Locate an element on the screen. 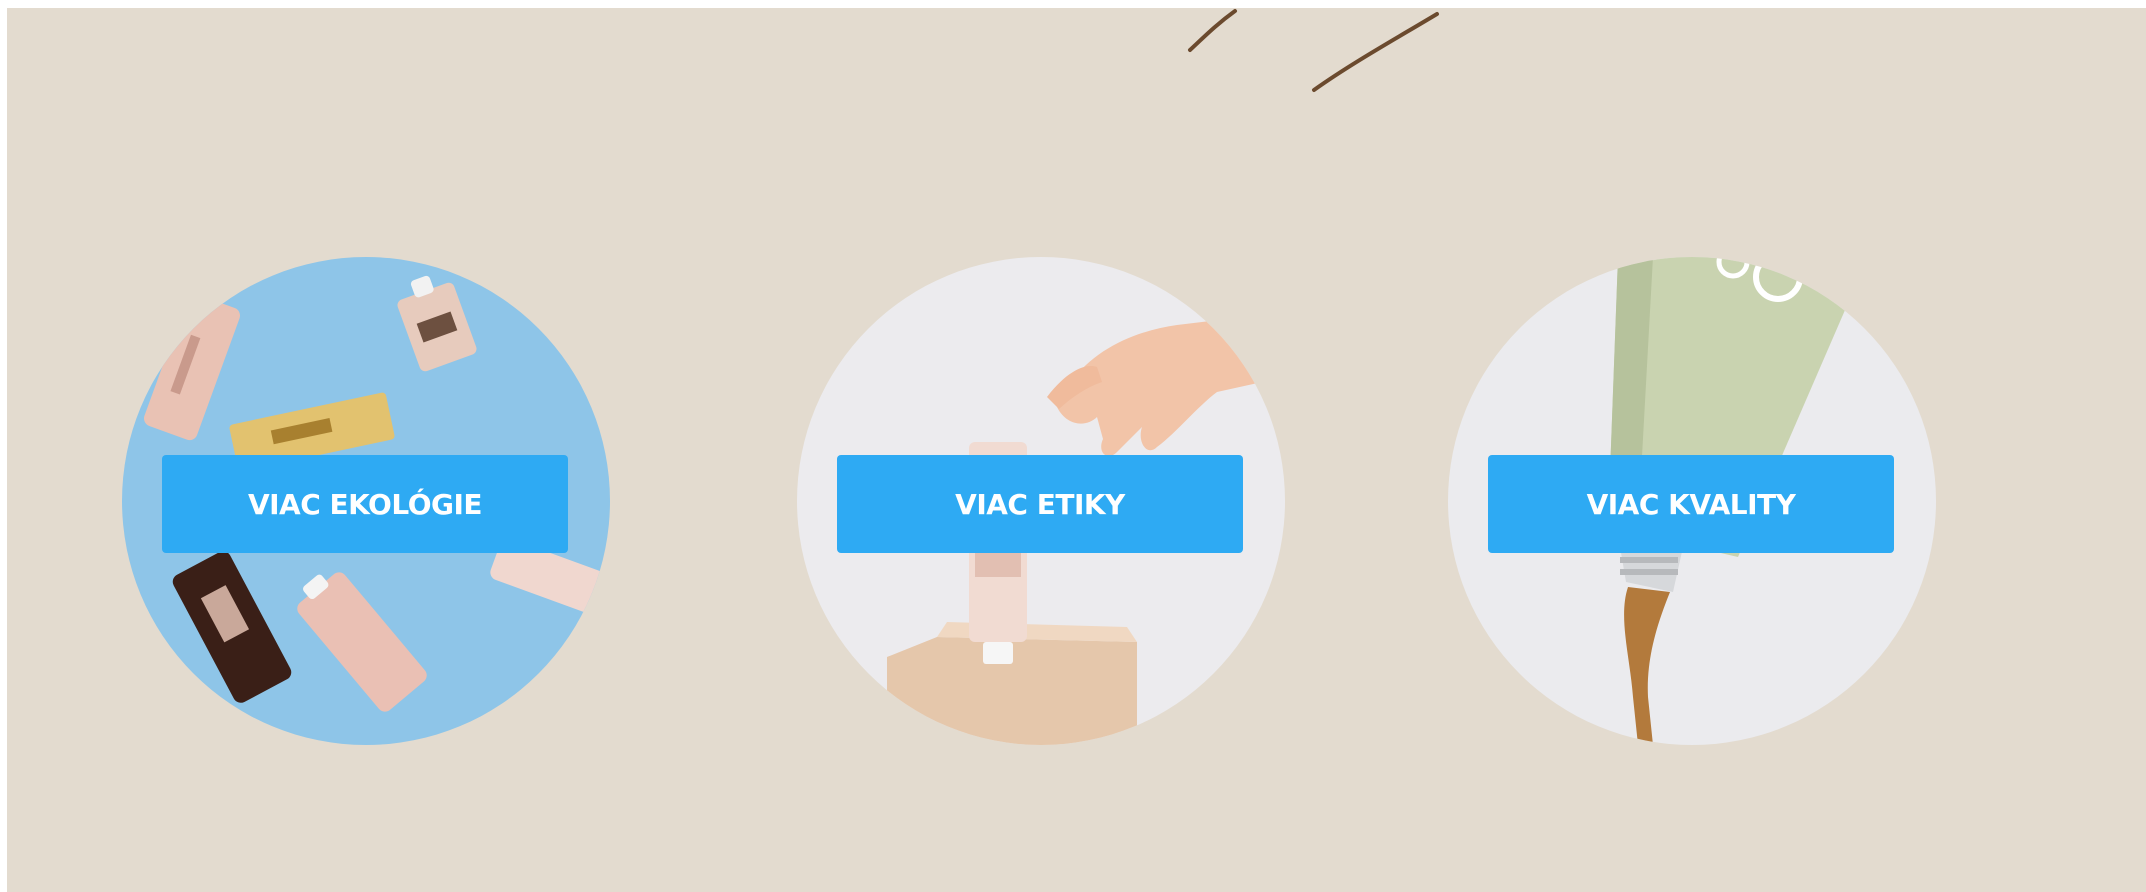 The image size is (2146, 892). feature-card-ecology: VIAC EKOLÓGIE is located at coordinates (366, 501).